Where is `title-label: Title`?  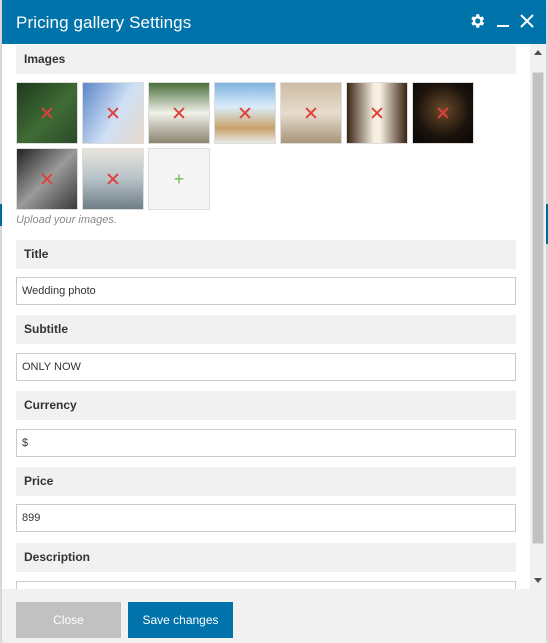 title-label: Title is located at coordinates (266, 254).